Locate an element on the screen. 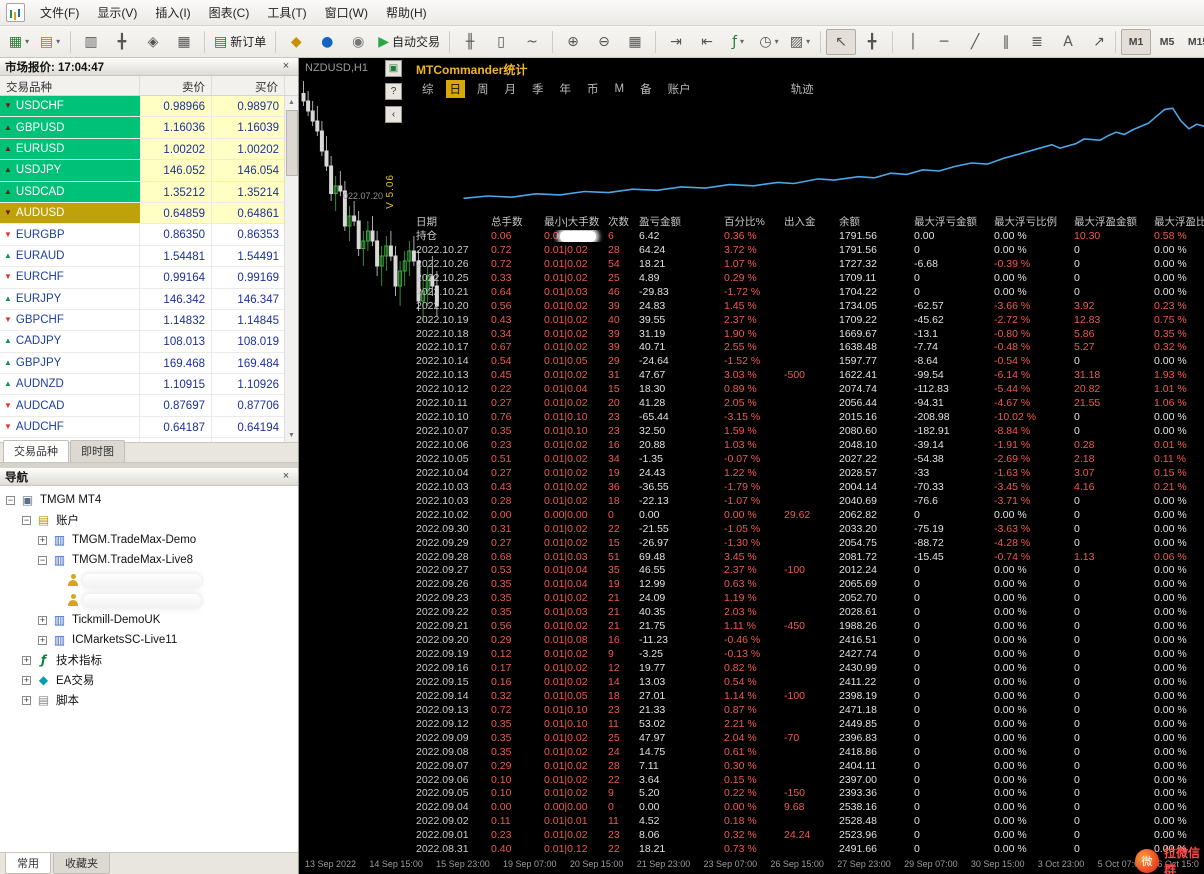 The height and width of the screenshot is (874, 1204). fibonacci-button: ≣ is located at coordinates (1037, 42).